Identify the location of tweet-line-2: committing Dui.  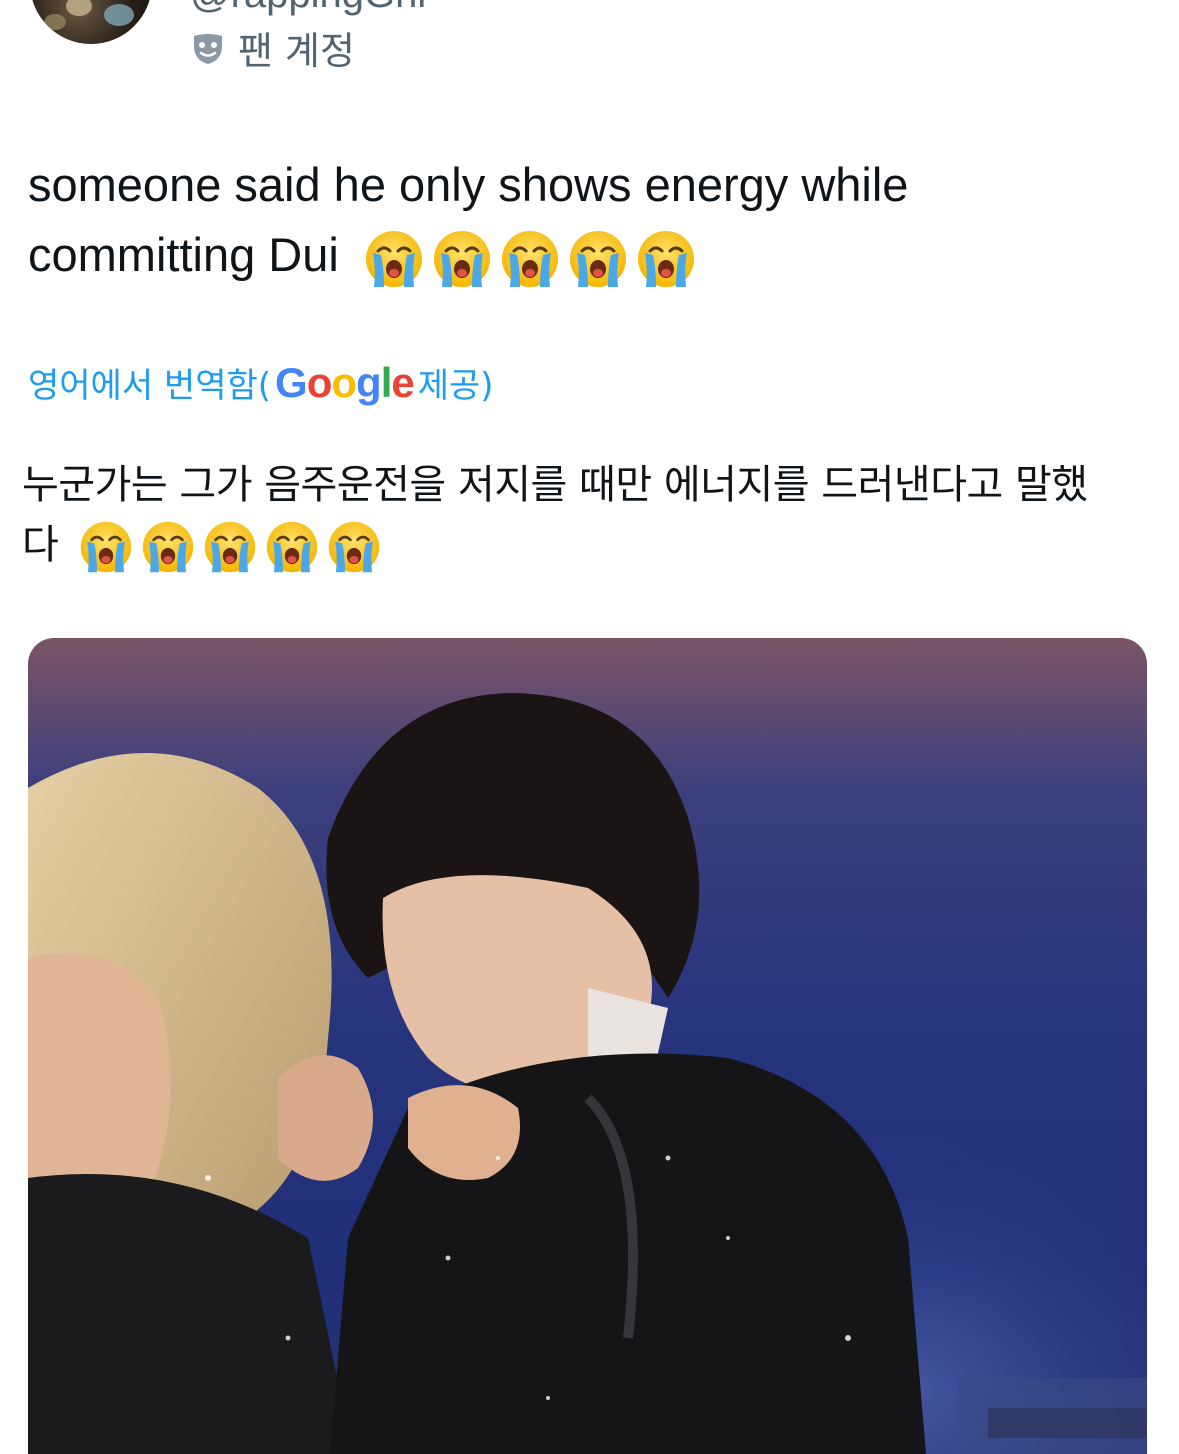
(588, 255).